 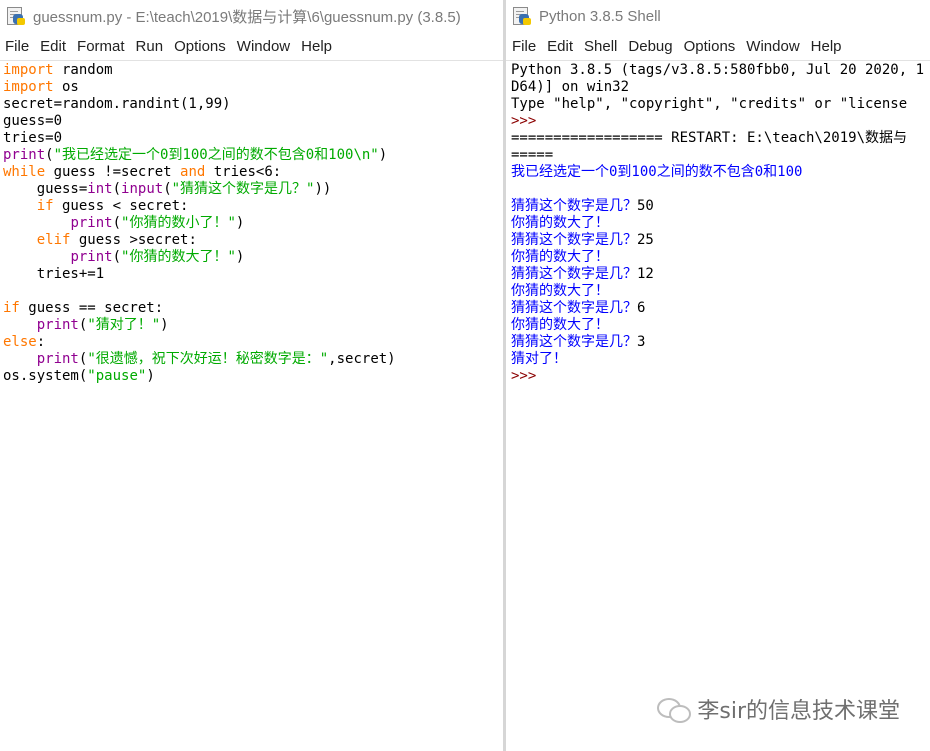 I want to click on editor-token: os, so click(x=66, y=87).